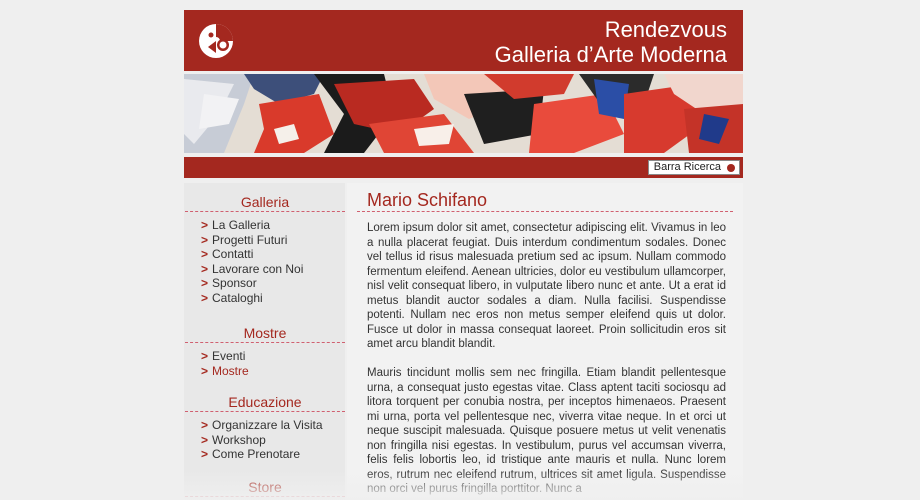 This screenshot has width=920, height=500. What do you see at coordinates (610, 54) in the screenshot?
I see `site-title-line2: Galleria d’Arte Moderna` at bounding box center [610, 54].